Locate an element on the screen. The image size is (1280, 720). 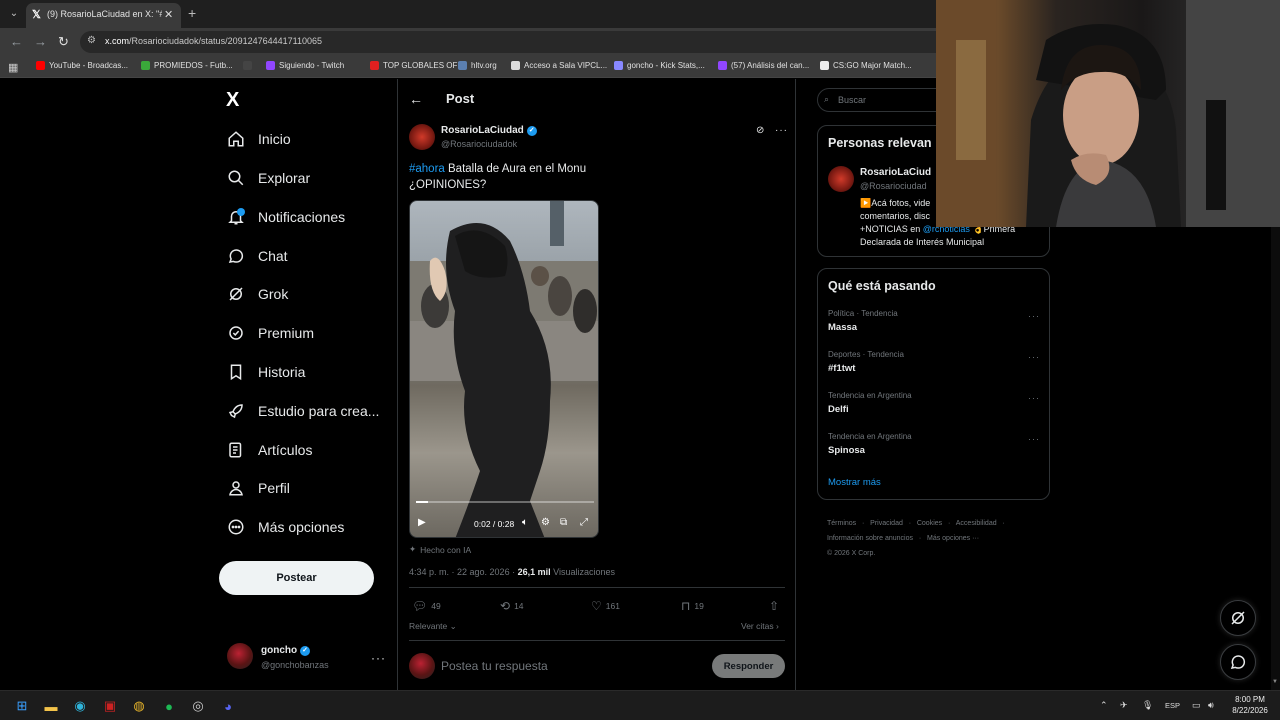
app-icon: ▣ is located at coordinates (110, 706).